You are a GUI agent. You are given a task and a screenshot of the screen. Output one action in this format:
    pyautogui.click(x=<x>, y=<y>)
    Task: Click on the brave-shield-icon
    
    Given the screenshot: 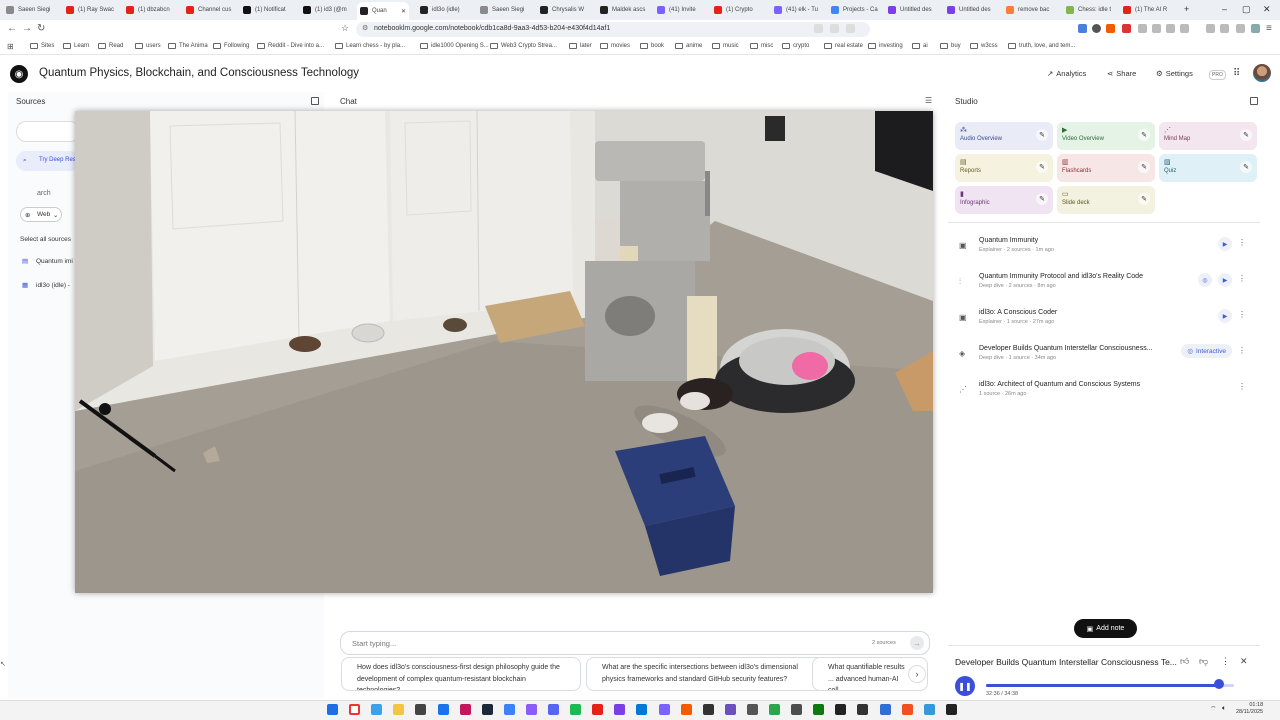 What is the action you would take?
    pyautogui.click(x=1110, y=28)
    